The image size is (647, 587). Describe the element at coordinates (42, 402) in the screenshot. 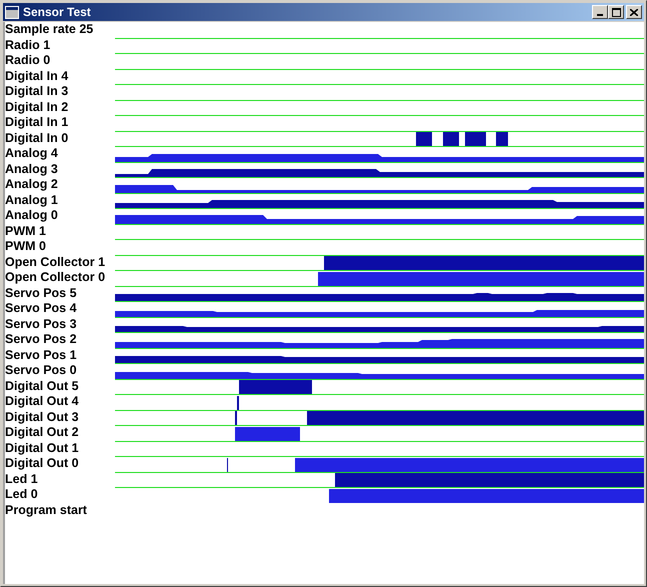

I see `channel-label: Digital Out 4` at that location.